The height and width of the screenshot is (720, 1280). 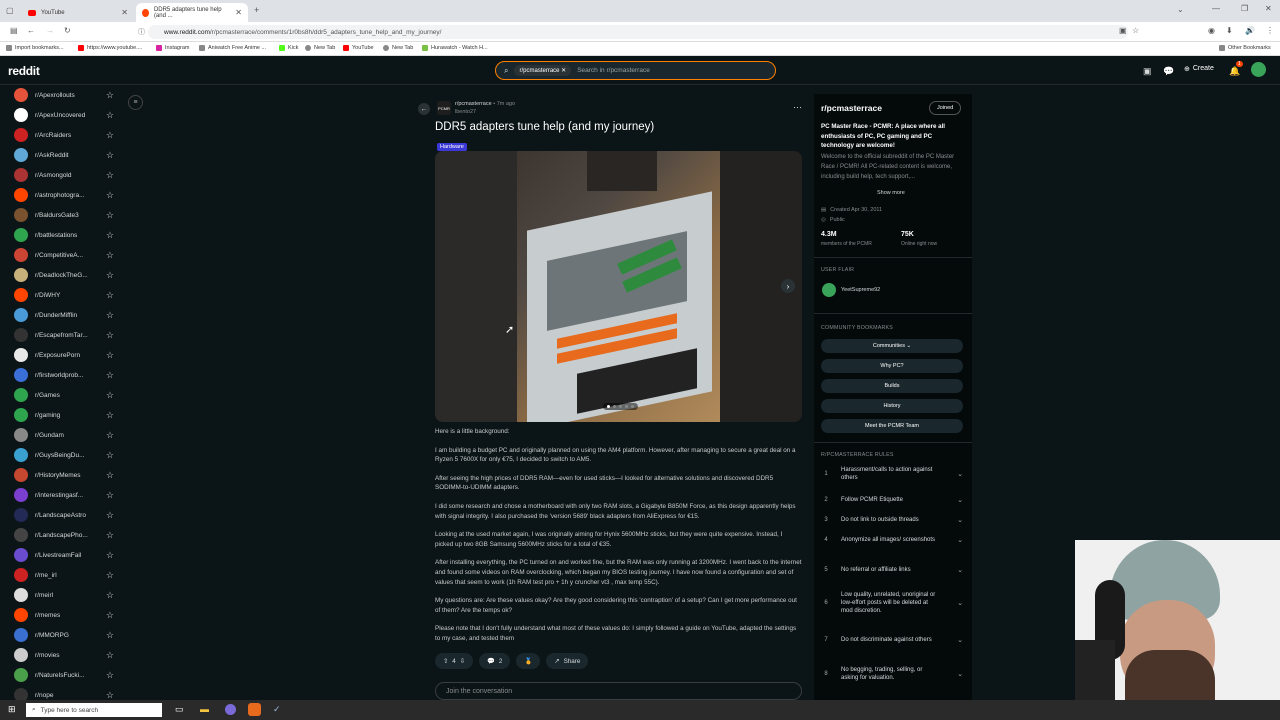 What do you see at coordinates (64, 675) in the screenshot?
I see `sidebar-item: r/NatureIsFucki... ☆` at bounding box center [64, 675].